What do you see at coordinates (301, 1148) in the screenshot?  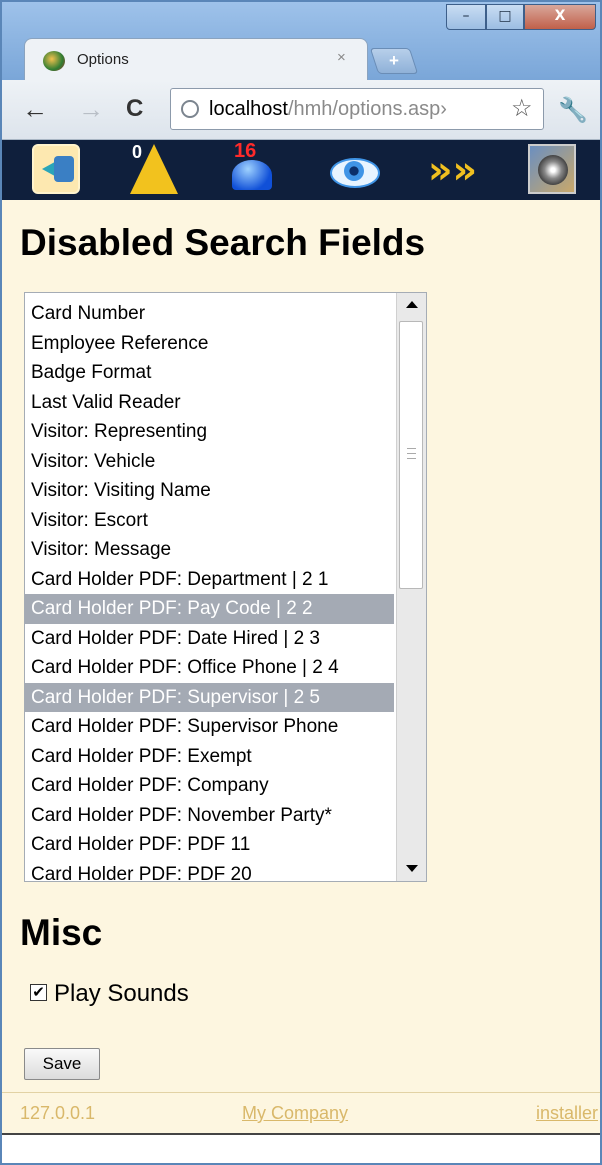 I see `status-bar` at bounding box center [301, 1148].